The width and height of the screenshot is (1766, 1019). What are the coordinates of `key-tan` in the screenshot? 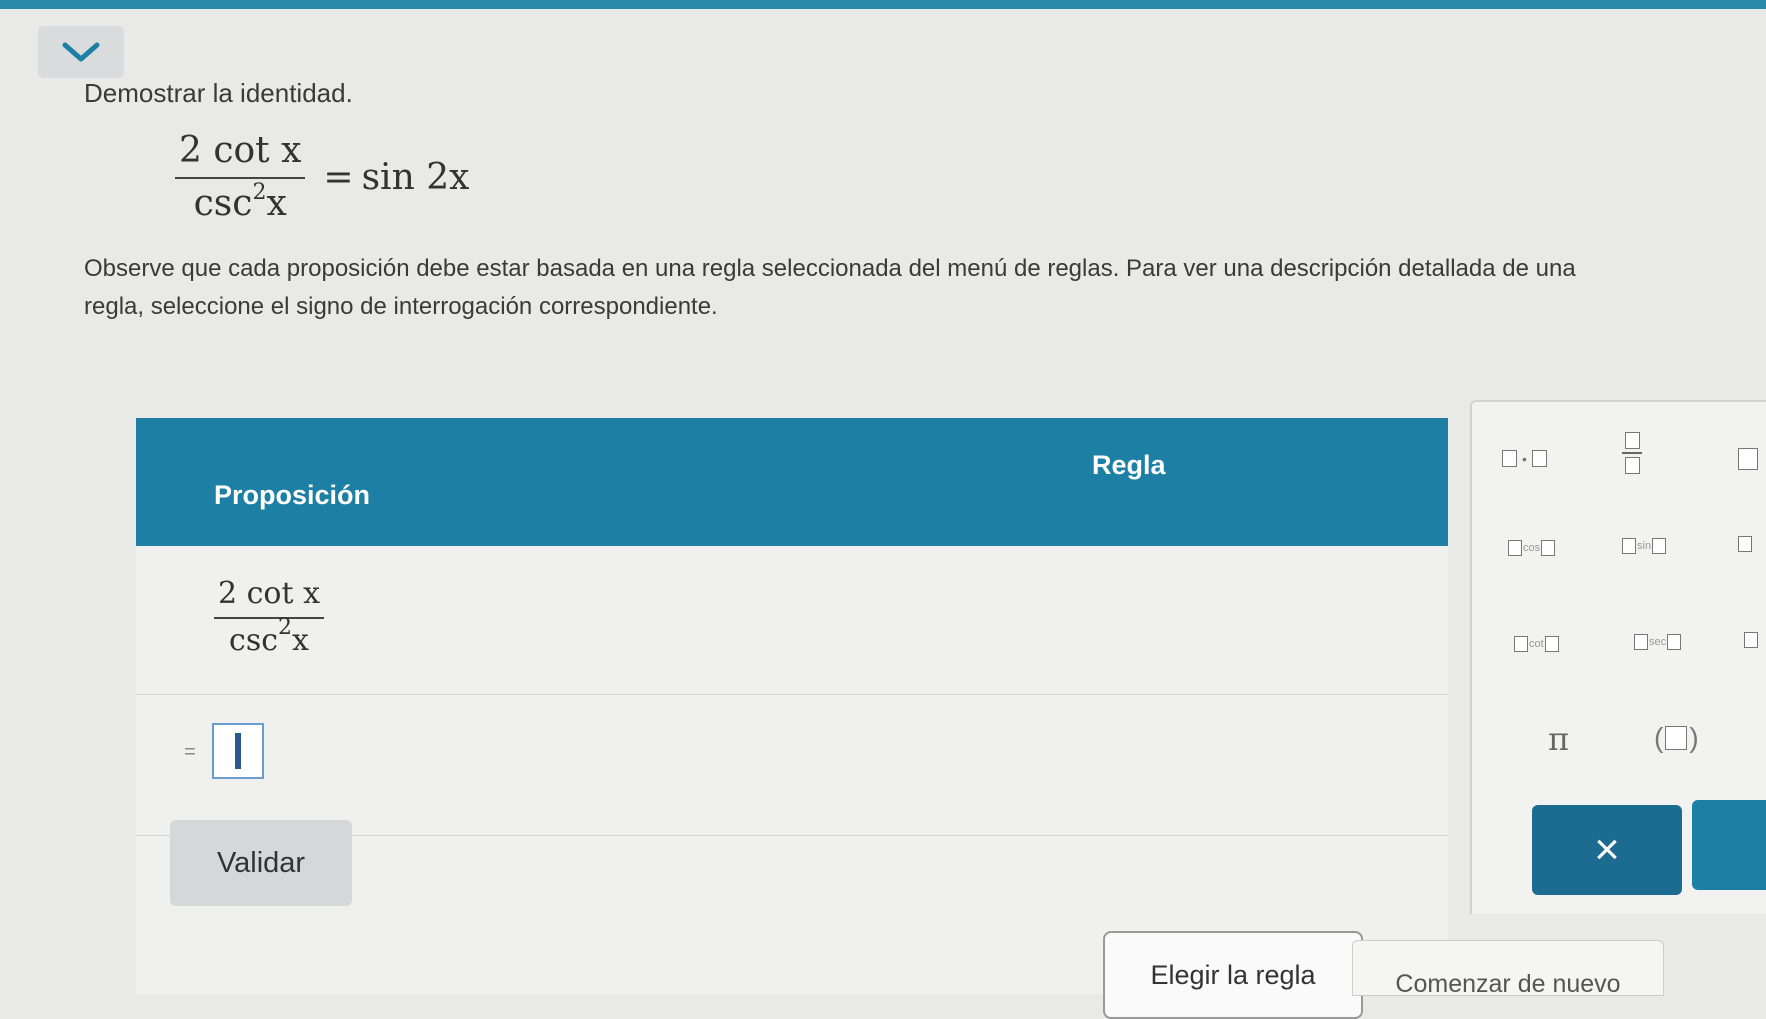 It's located at (1745, 544).